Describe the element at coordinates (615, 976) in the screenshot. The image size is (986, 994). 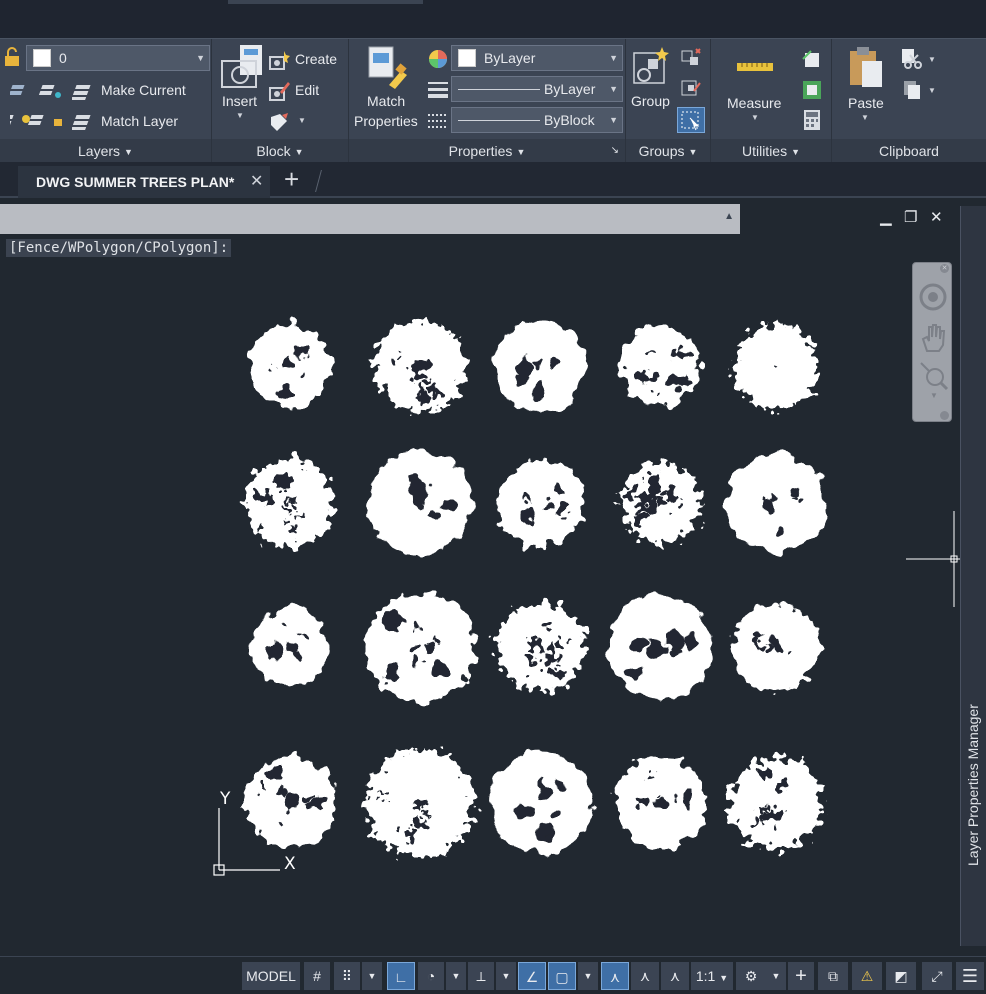
I see `annotation-visibility-toggle: ⋏` at that location.